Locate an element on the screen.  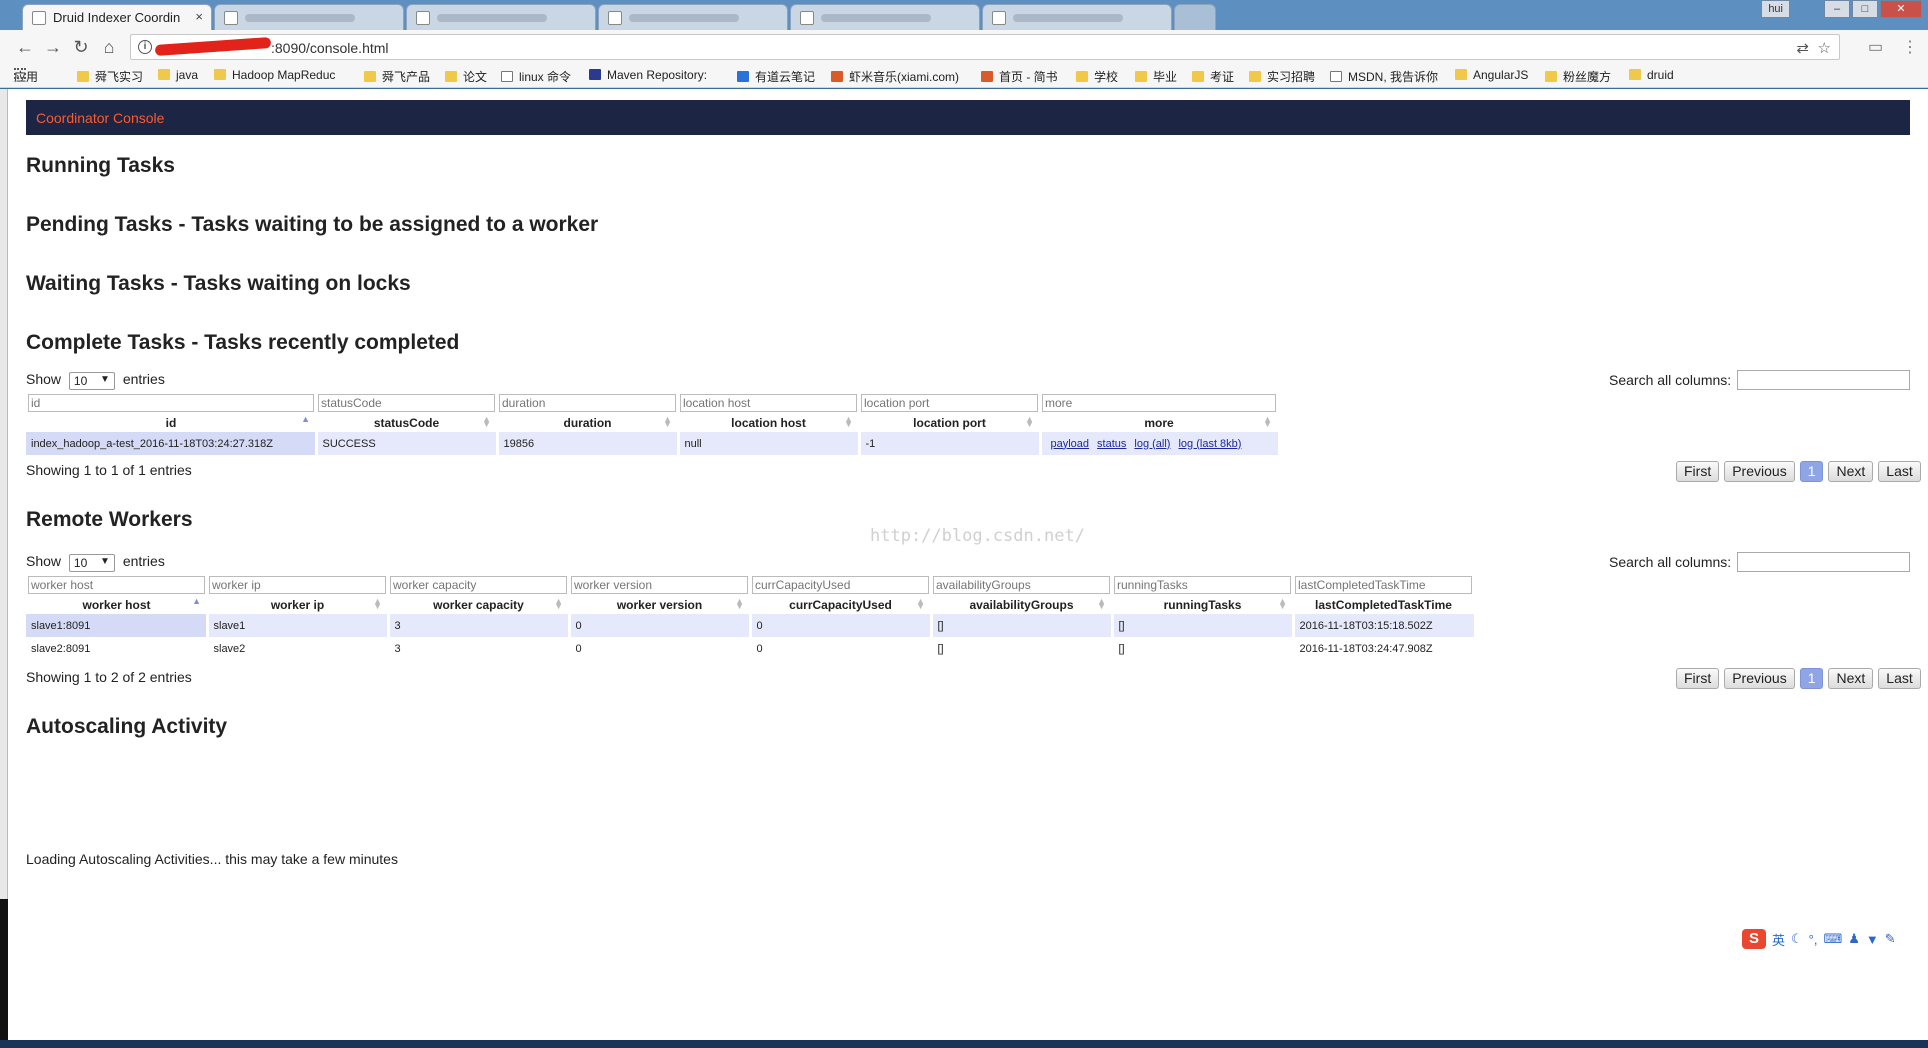
window-close-icon: ✕ is located at coordinates (1901, 9).